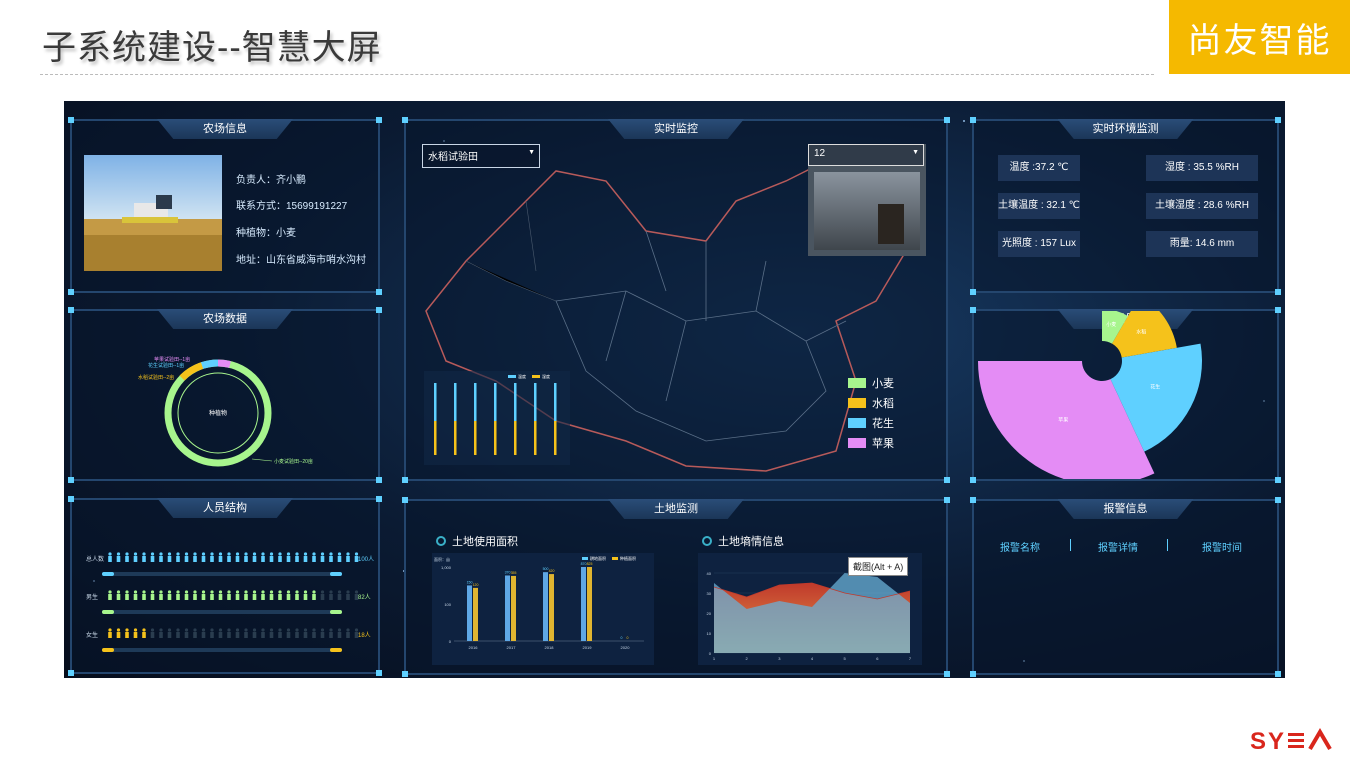  What do you see at coordinates (1039, 244) in the screenshot?
I see `light-reading: 光照度 : 157 Lux` at bounding box center [1039, 244].